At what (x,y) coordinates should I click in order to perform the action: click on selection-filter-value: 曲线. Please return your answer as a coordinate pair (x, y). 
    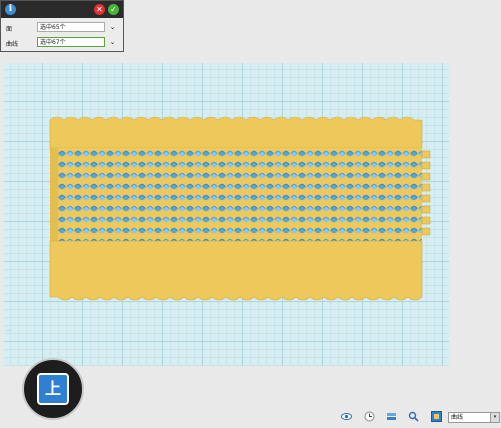
    Looking at the image, I should click on (457, 417).